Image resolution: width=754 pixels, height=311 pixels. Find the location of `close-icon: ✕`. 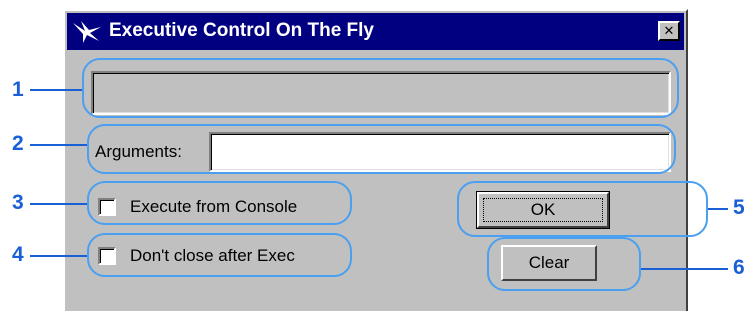

close-icon: ✕ is located at coordinates (669, 30).